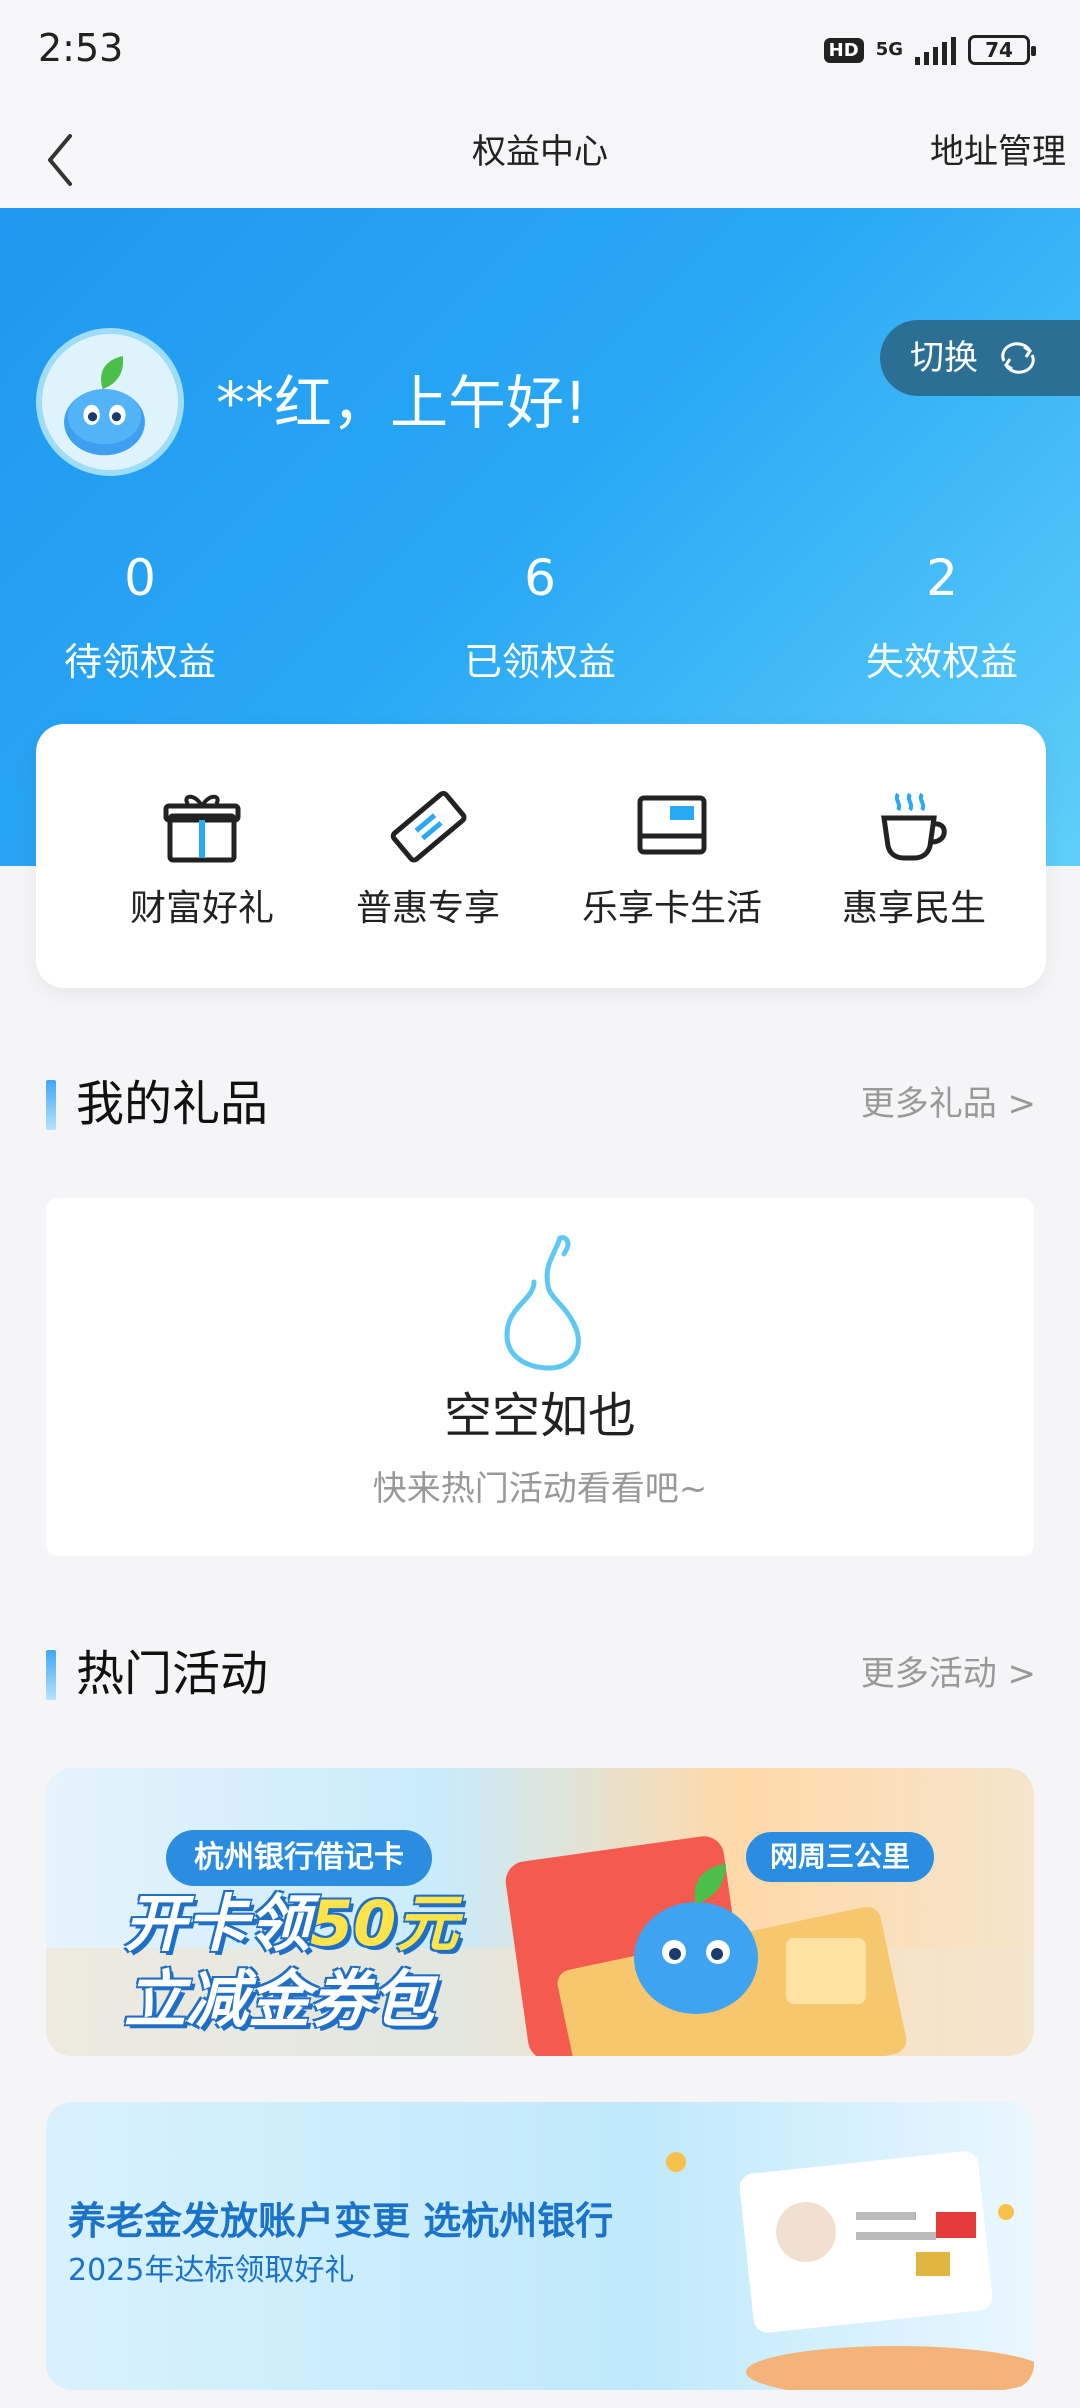 This screenshot has height=2408, width=1080. I want to click on quick-item-label: 普惠专享, so click(427, 908).